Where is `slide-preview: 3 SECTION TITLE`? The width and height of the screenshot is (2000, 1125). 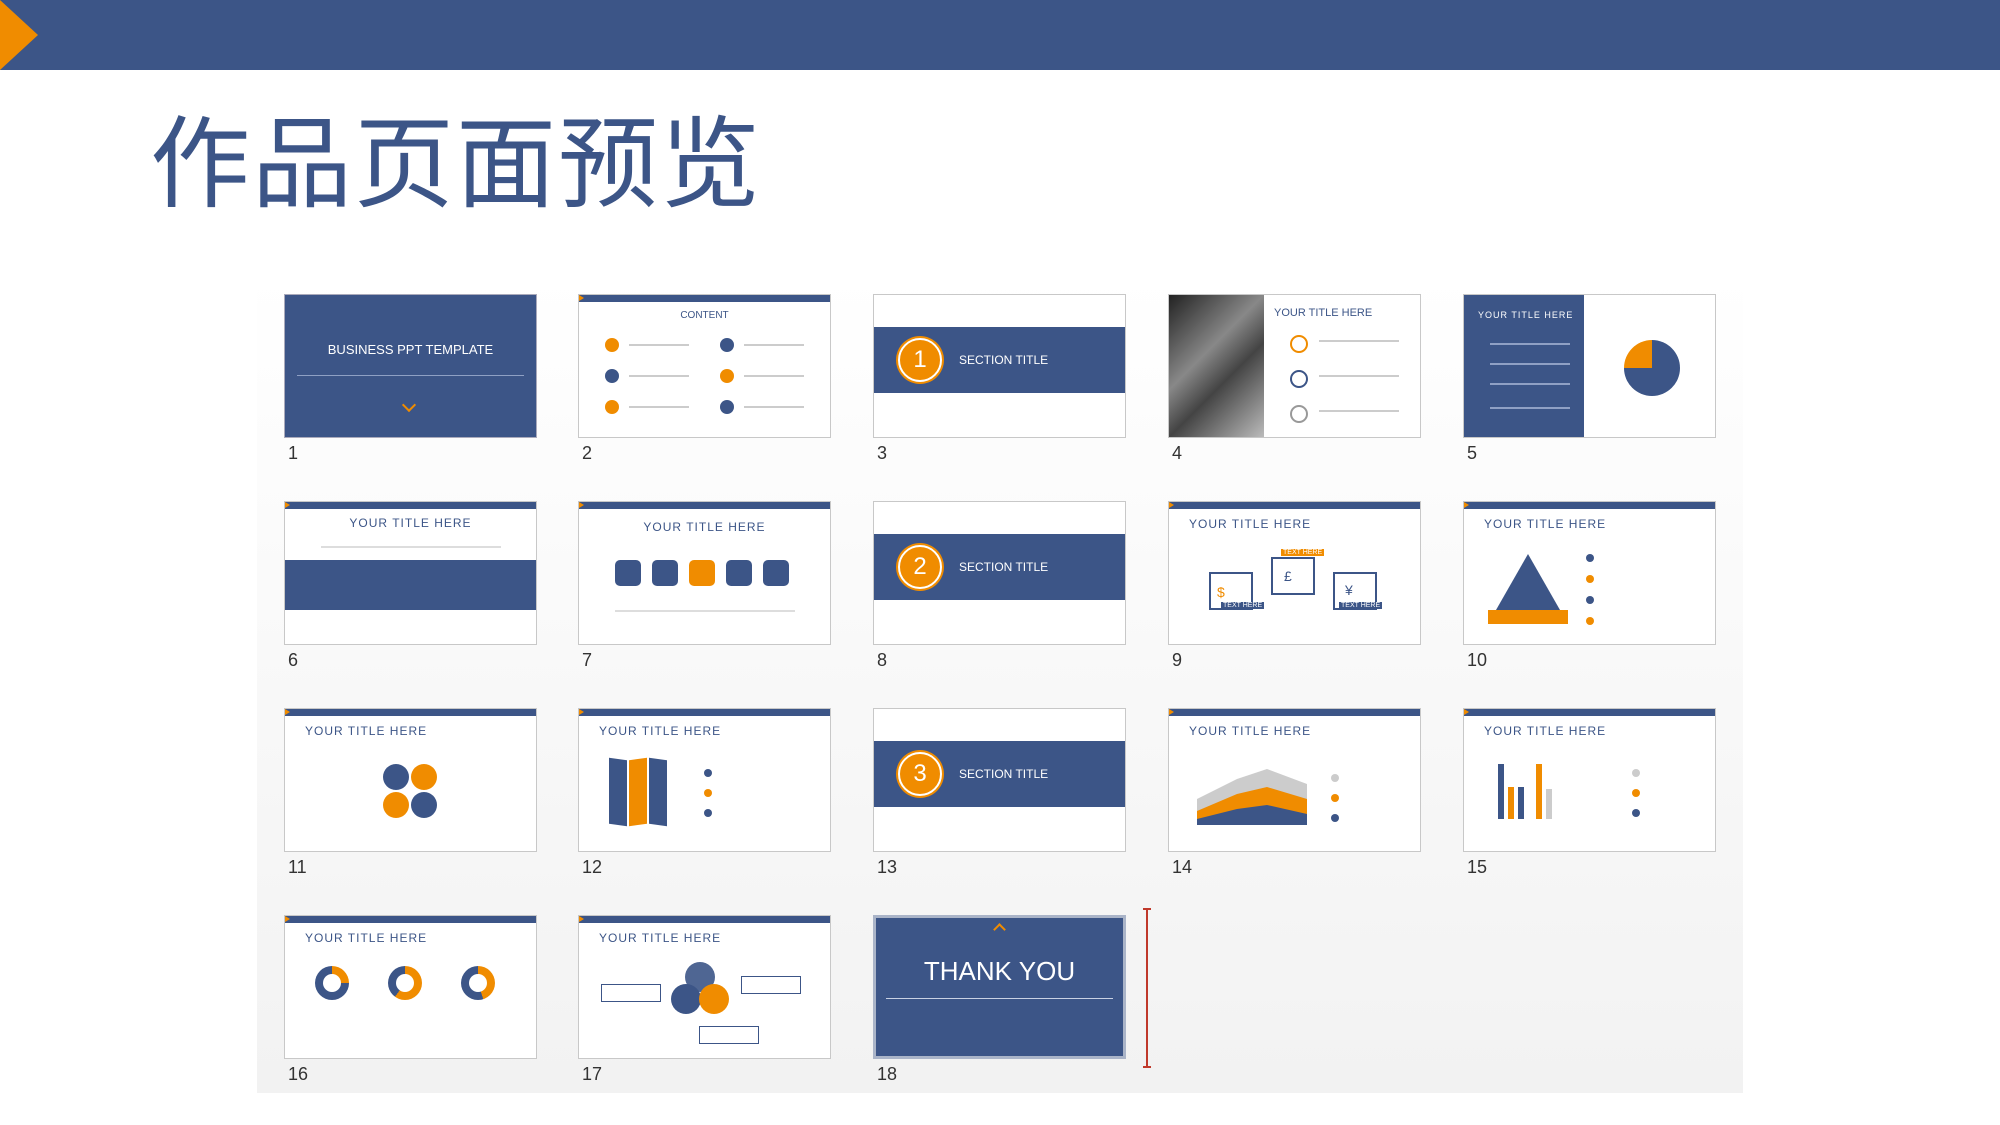 slide-preview: 3 SECTION TITLE is located at coordinates (999, 780).